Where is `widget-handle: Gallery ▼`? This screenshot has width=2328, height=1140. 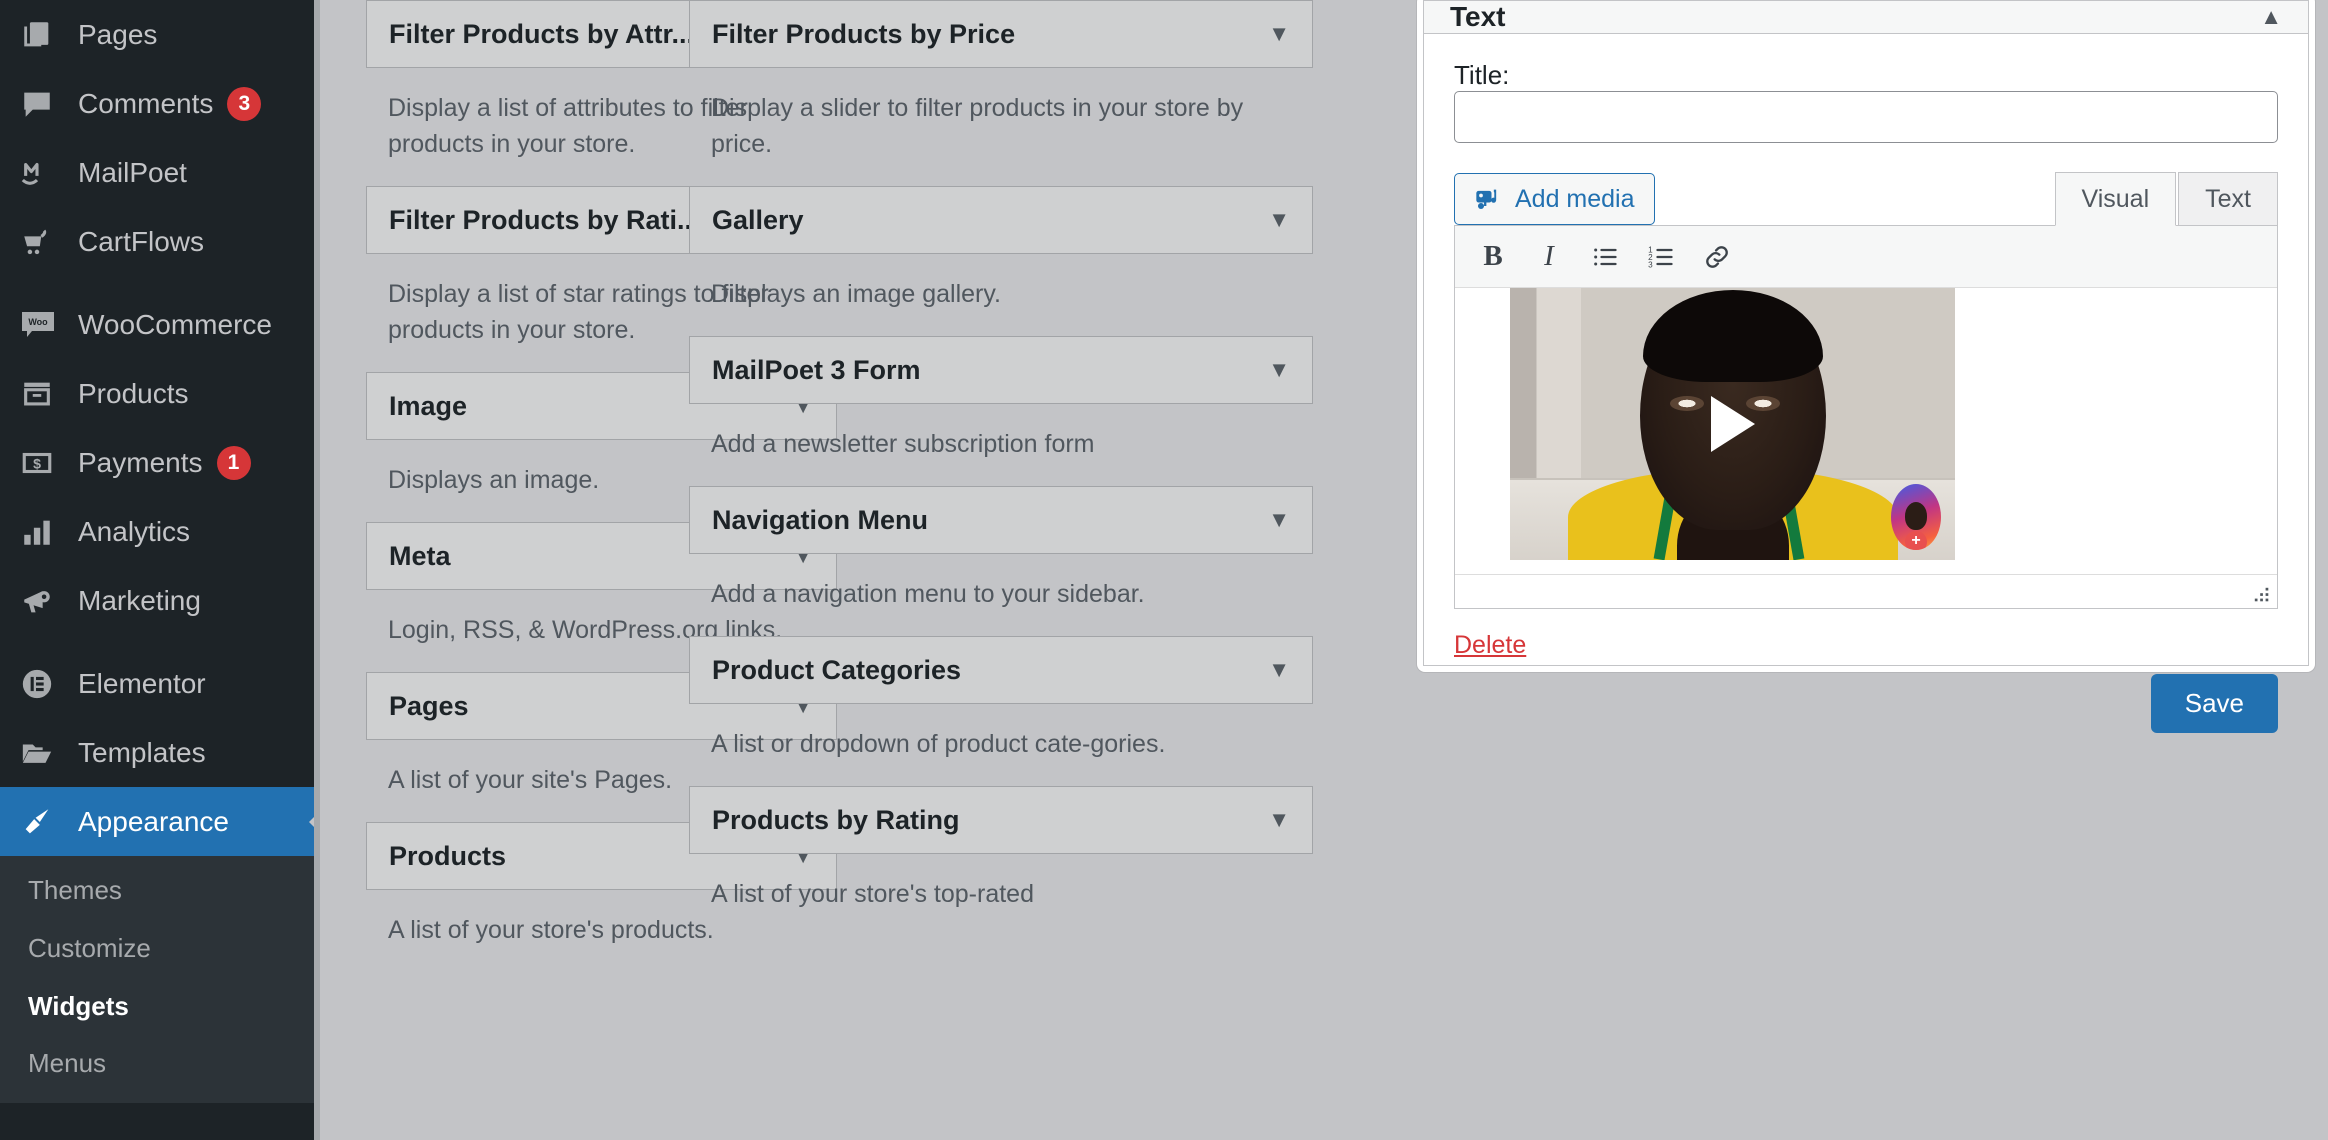 widget-handle: Gallery ▼ is located at coordinates (1001, 220).